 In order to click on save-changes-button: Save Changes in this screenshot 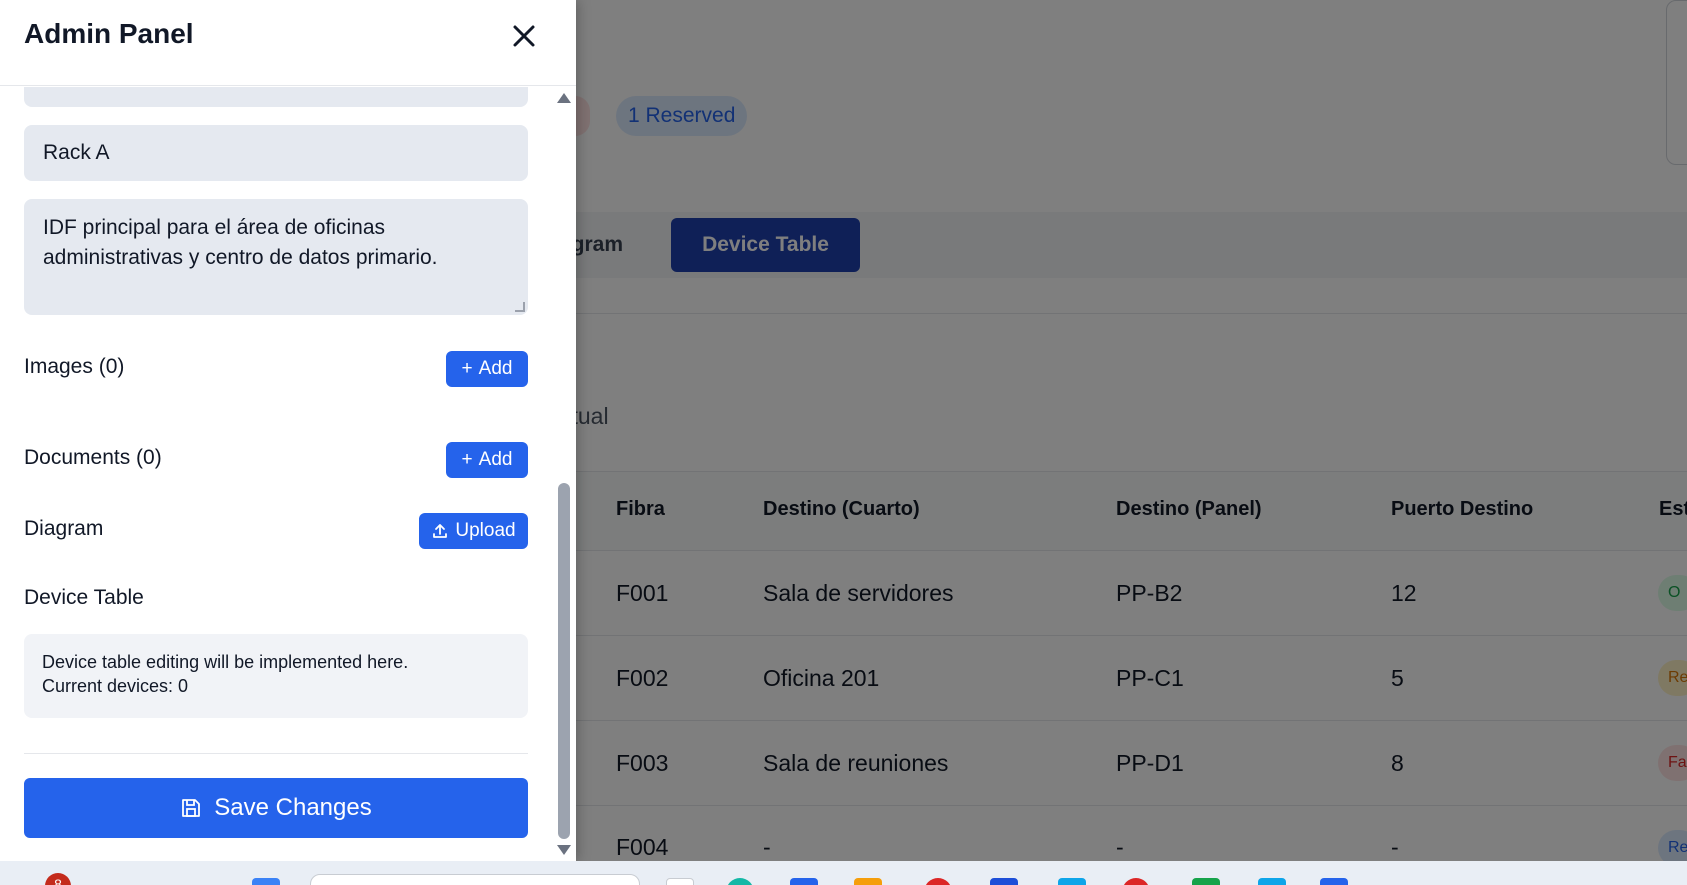, I will do `click(276, 808)`.